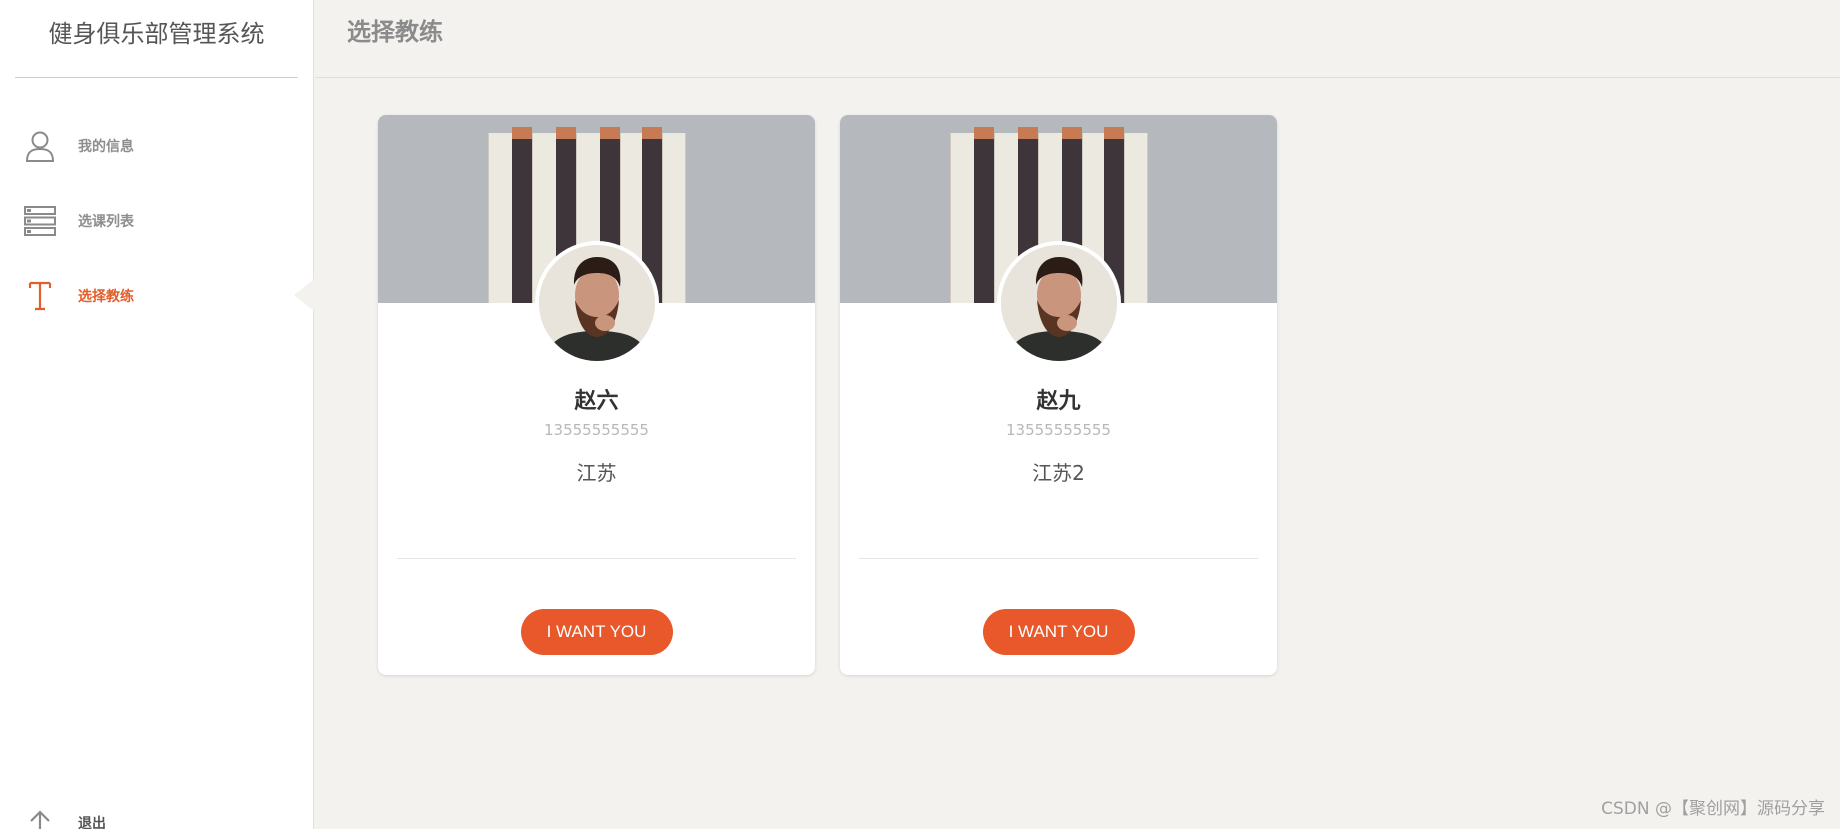 The width and height of the screenshot is (1840, 829). What do you see at coordinates (1713, 809) in the screenshot?
I see `watermark: CSDN @【聚创网】源码分享` at bounding box center [1713, 809].